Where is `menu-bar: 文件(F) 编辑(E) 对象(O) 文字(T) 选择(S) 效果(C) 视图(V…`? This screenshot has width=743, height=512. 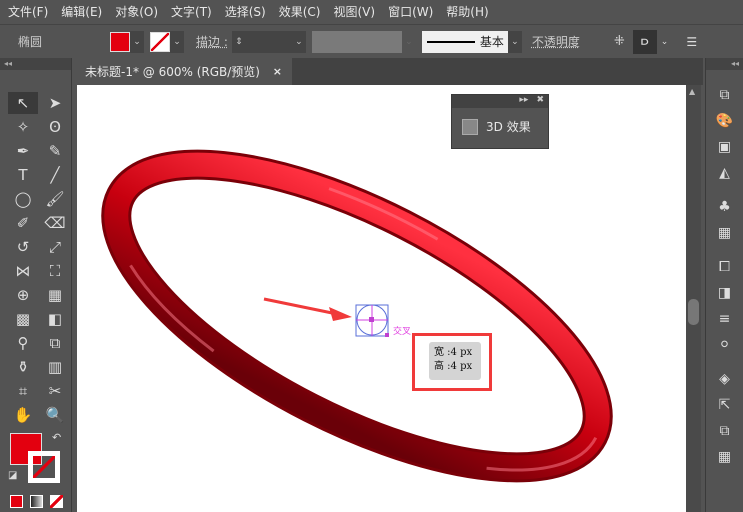 menu-bar: 文件(F) 编辑(E) 对象(O) 文字(T) 选择(S) 效果(C) 视图(V… is located at coordinates (371, 11).